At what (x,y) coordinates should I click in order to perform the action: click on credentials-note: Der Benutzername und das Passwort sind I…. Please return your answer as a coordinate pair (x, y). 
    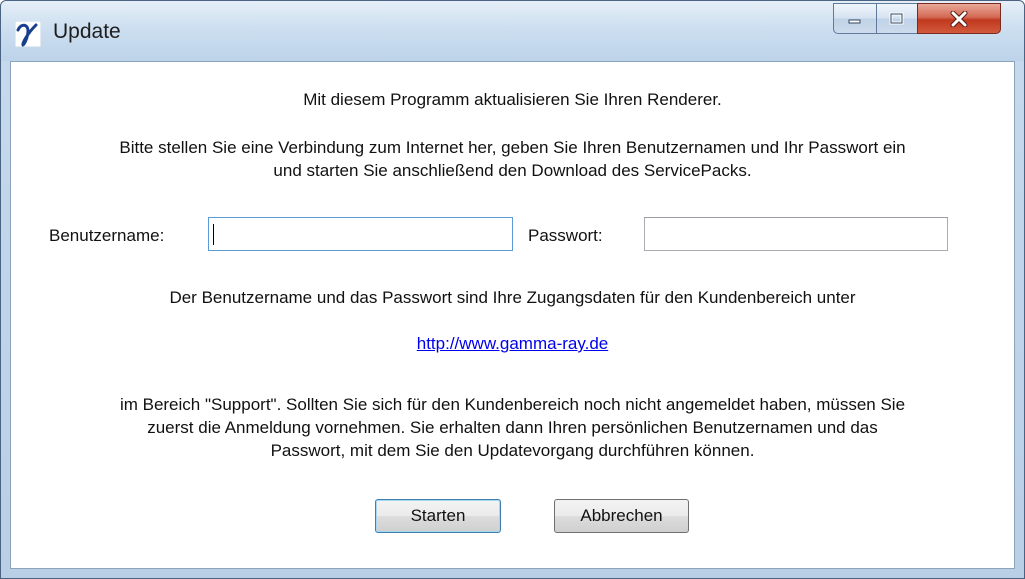
    Looking at the image, I should click on (512, 297).